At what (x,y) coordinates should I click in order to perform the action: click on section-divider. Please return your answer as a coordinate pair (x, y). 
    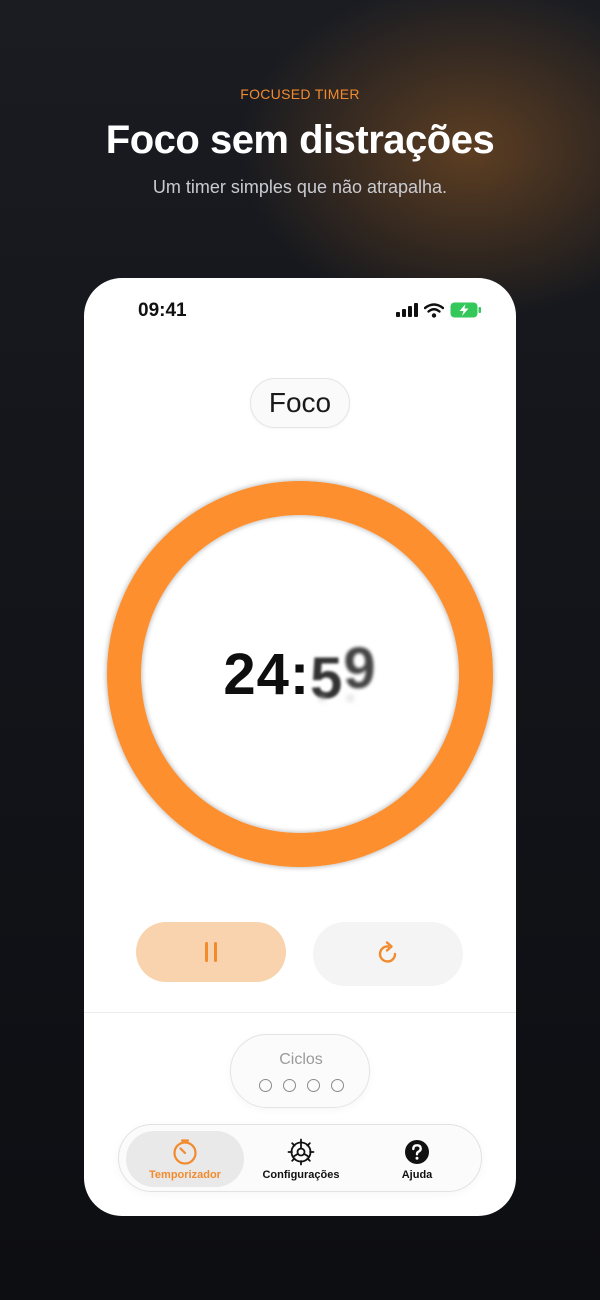
    Looking at the image, I should click on (300, 1012).